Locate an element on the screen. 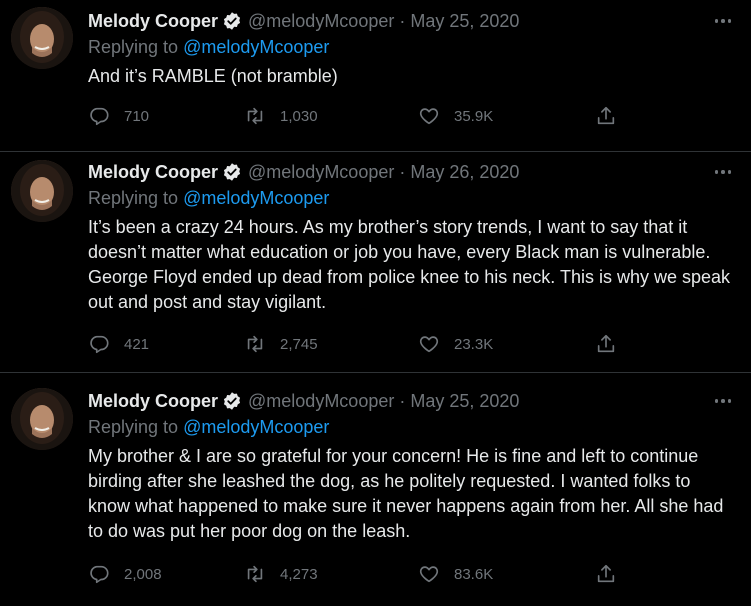 The width and height of the screenshot is (751, 606). reply-count: 2,008 is located at coordinates (143, 574).